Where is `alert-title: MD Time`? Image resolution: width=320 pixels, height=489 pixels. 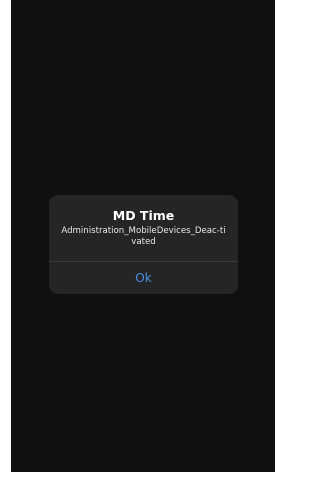 alert-title: MD Time is located at coordinates (143, 215).